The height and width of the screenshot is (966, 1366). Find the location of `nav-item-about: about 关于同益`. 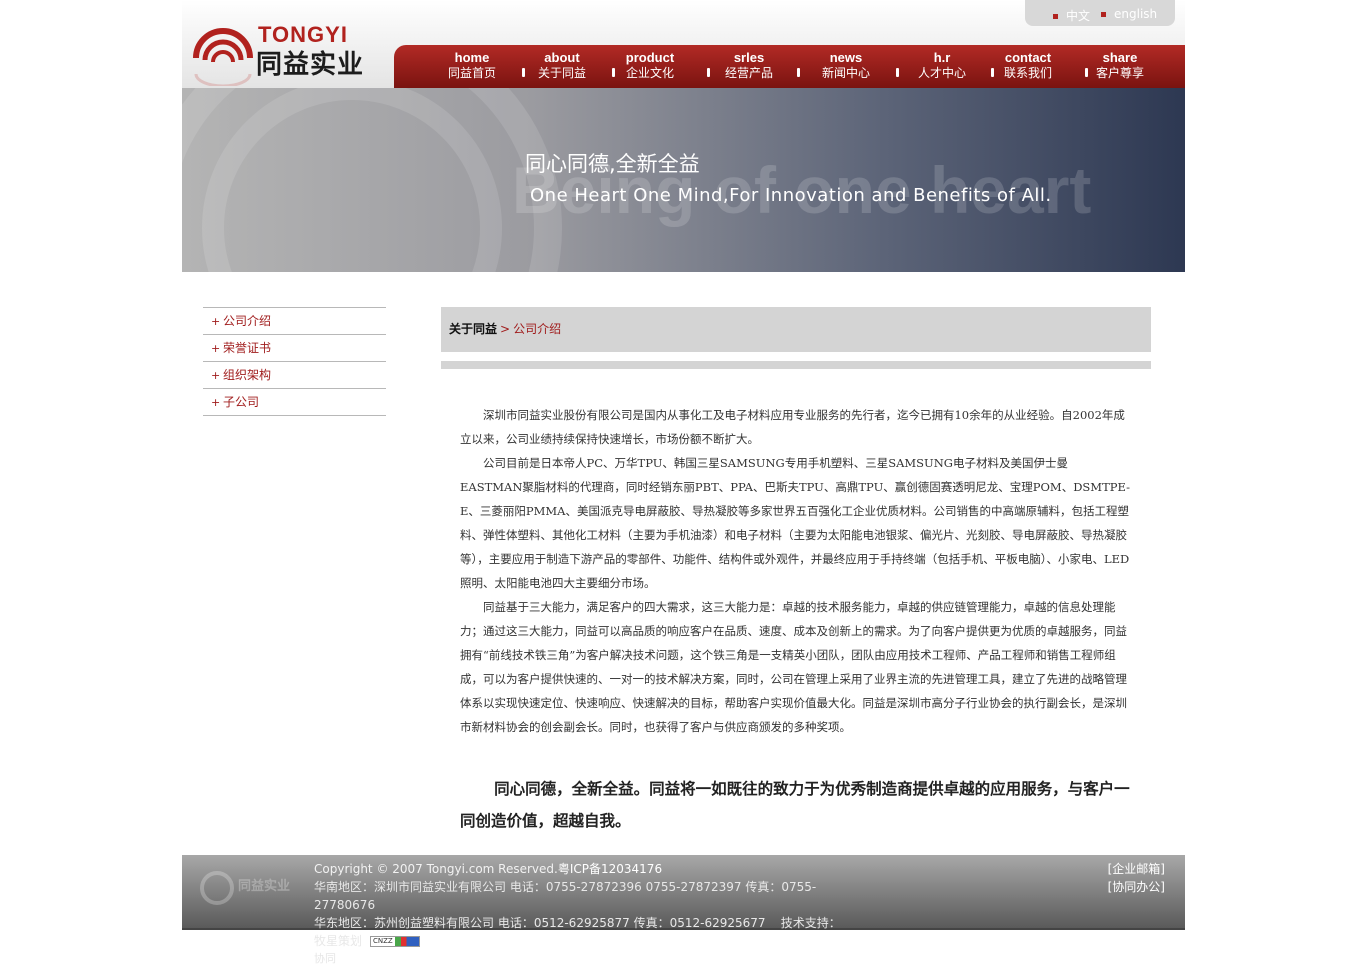

nav-item-about: about 关于同益 is located at coordinates (562, 65).